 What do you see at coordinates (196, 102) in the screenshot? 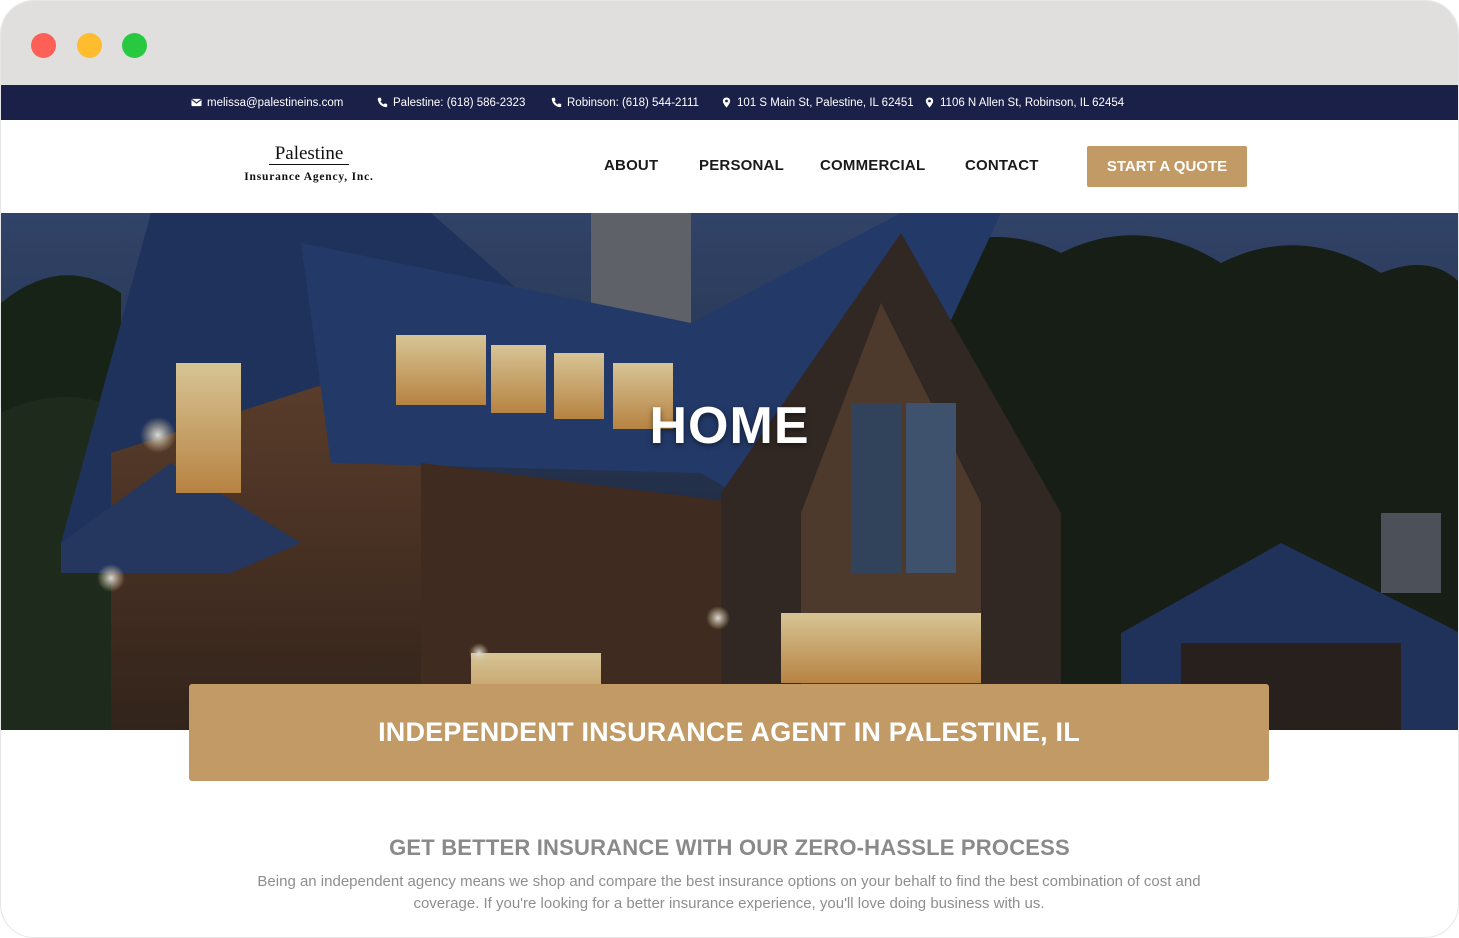
I see `envelope-icon` at bounding box center [196, 102].